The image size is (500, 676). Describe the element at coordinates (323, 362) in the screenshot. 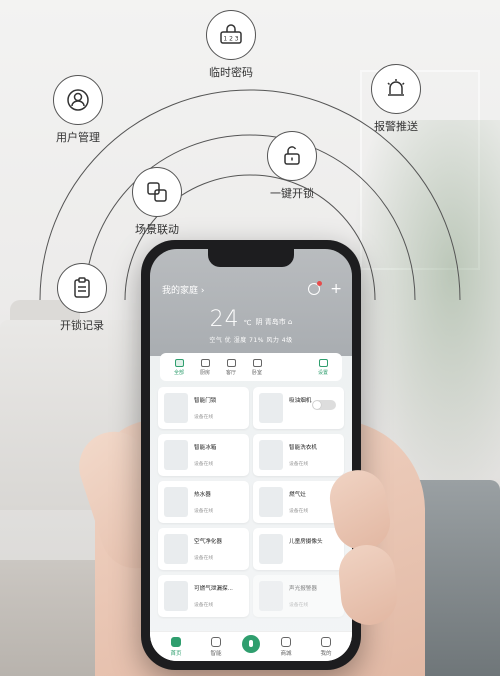

I see `settings-icon` at that location.